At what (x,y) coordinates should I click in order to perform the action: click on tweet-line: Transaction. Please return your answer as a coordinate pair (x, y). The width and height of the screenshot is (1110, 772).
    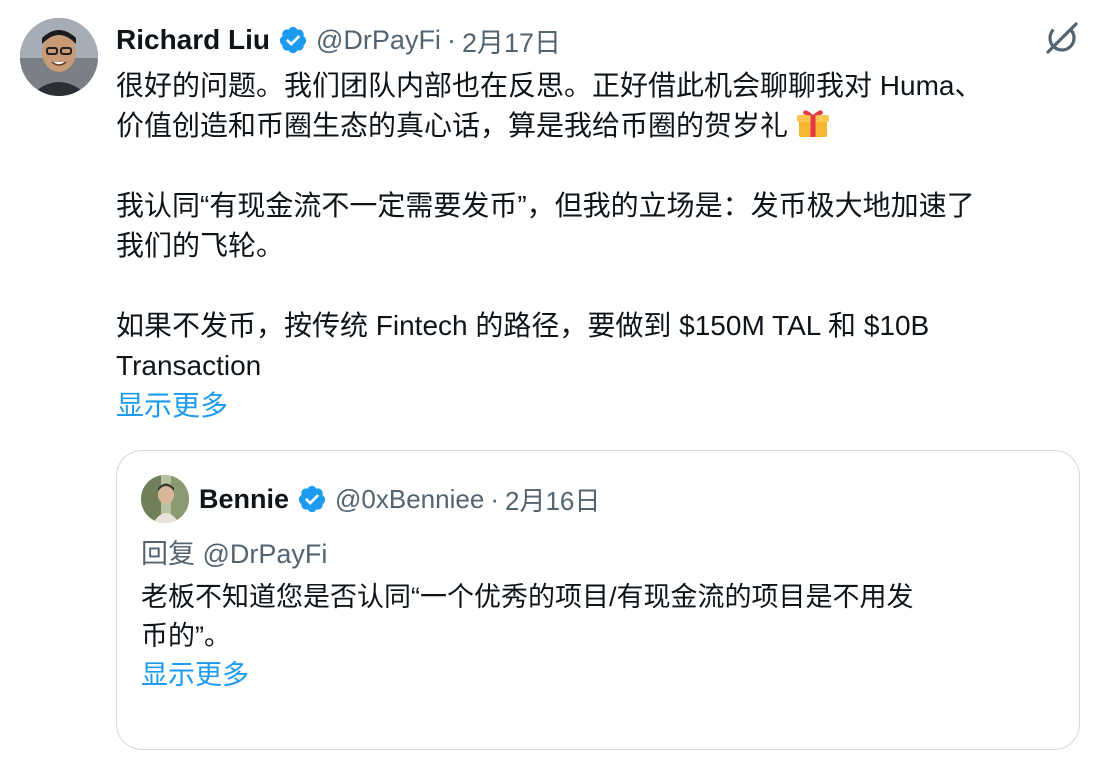
    Looking at the image, I should click on (189, 365).